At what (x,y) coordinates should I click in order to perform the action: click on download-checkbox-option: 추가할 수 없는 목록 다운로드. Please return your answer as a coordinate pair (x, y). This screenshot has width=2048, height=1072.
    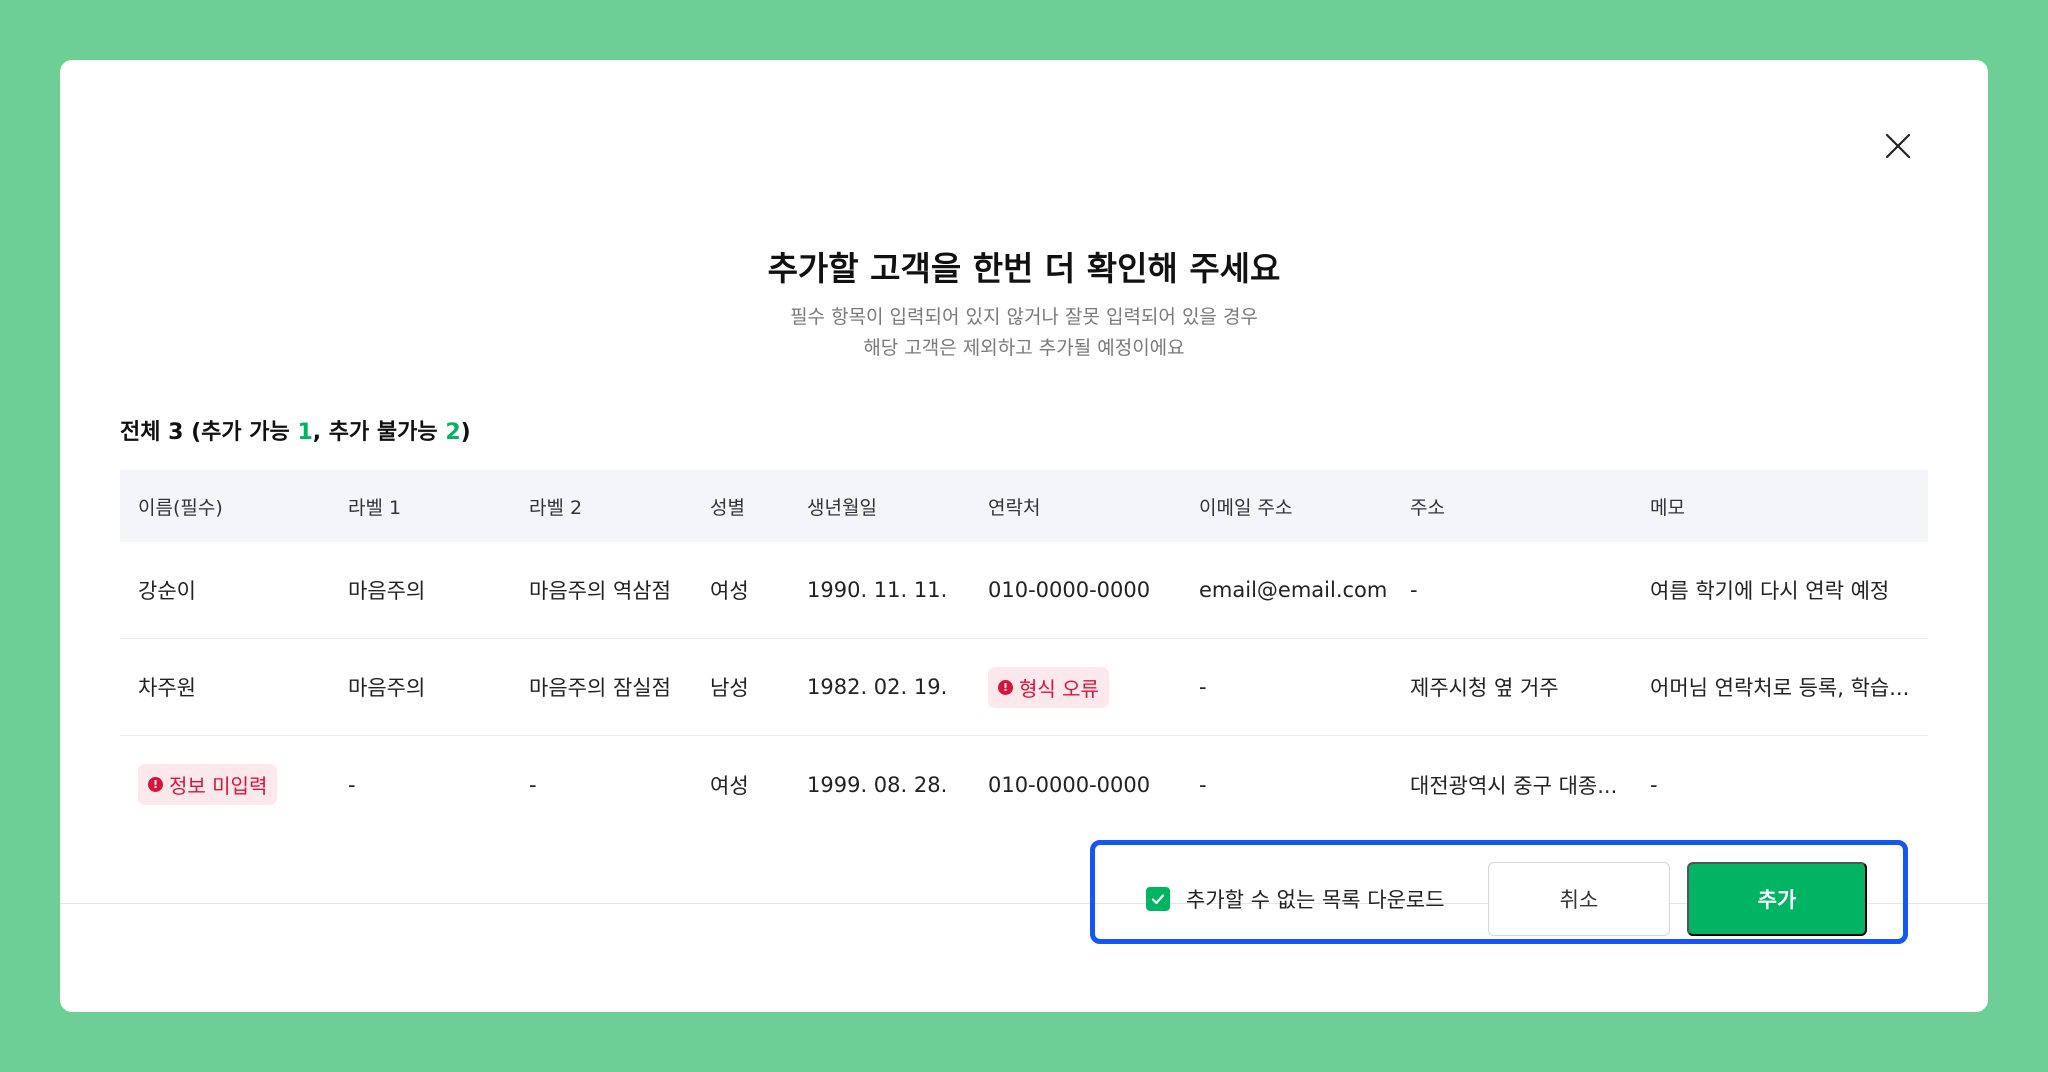
    Looking at the image, I should click on (1295, 899).